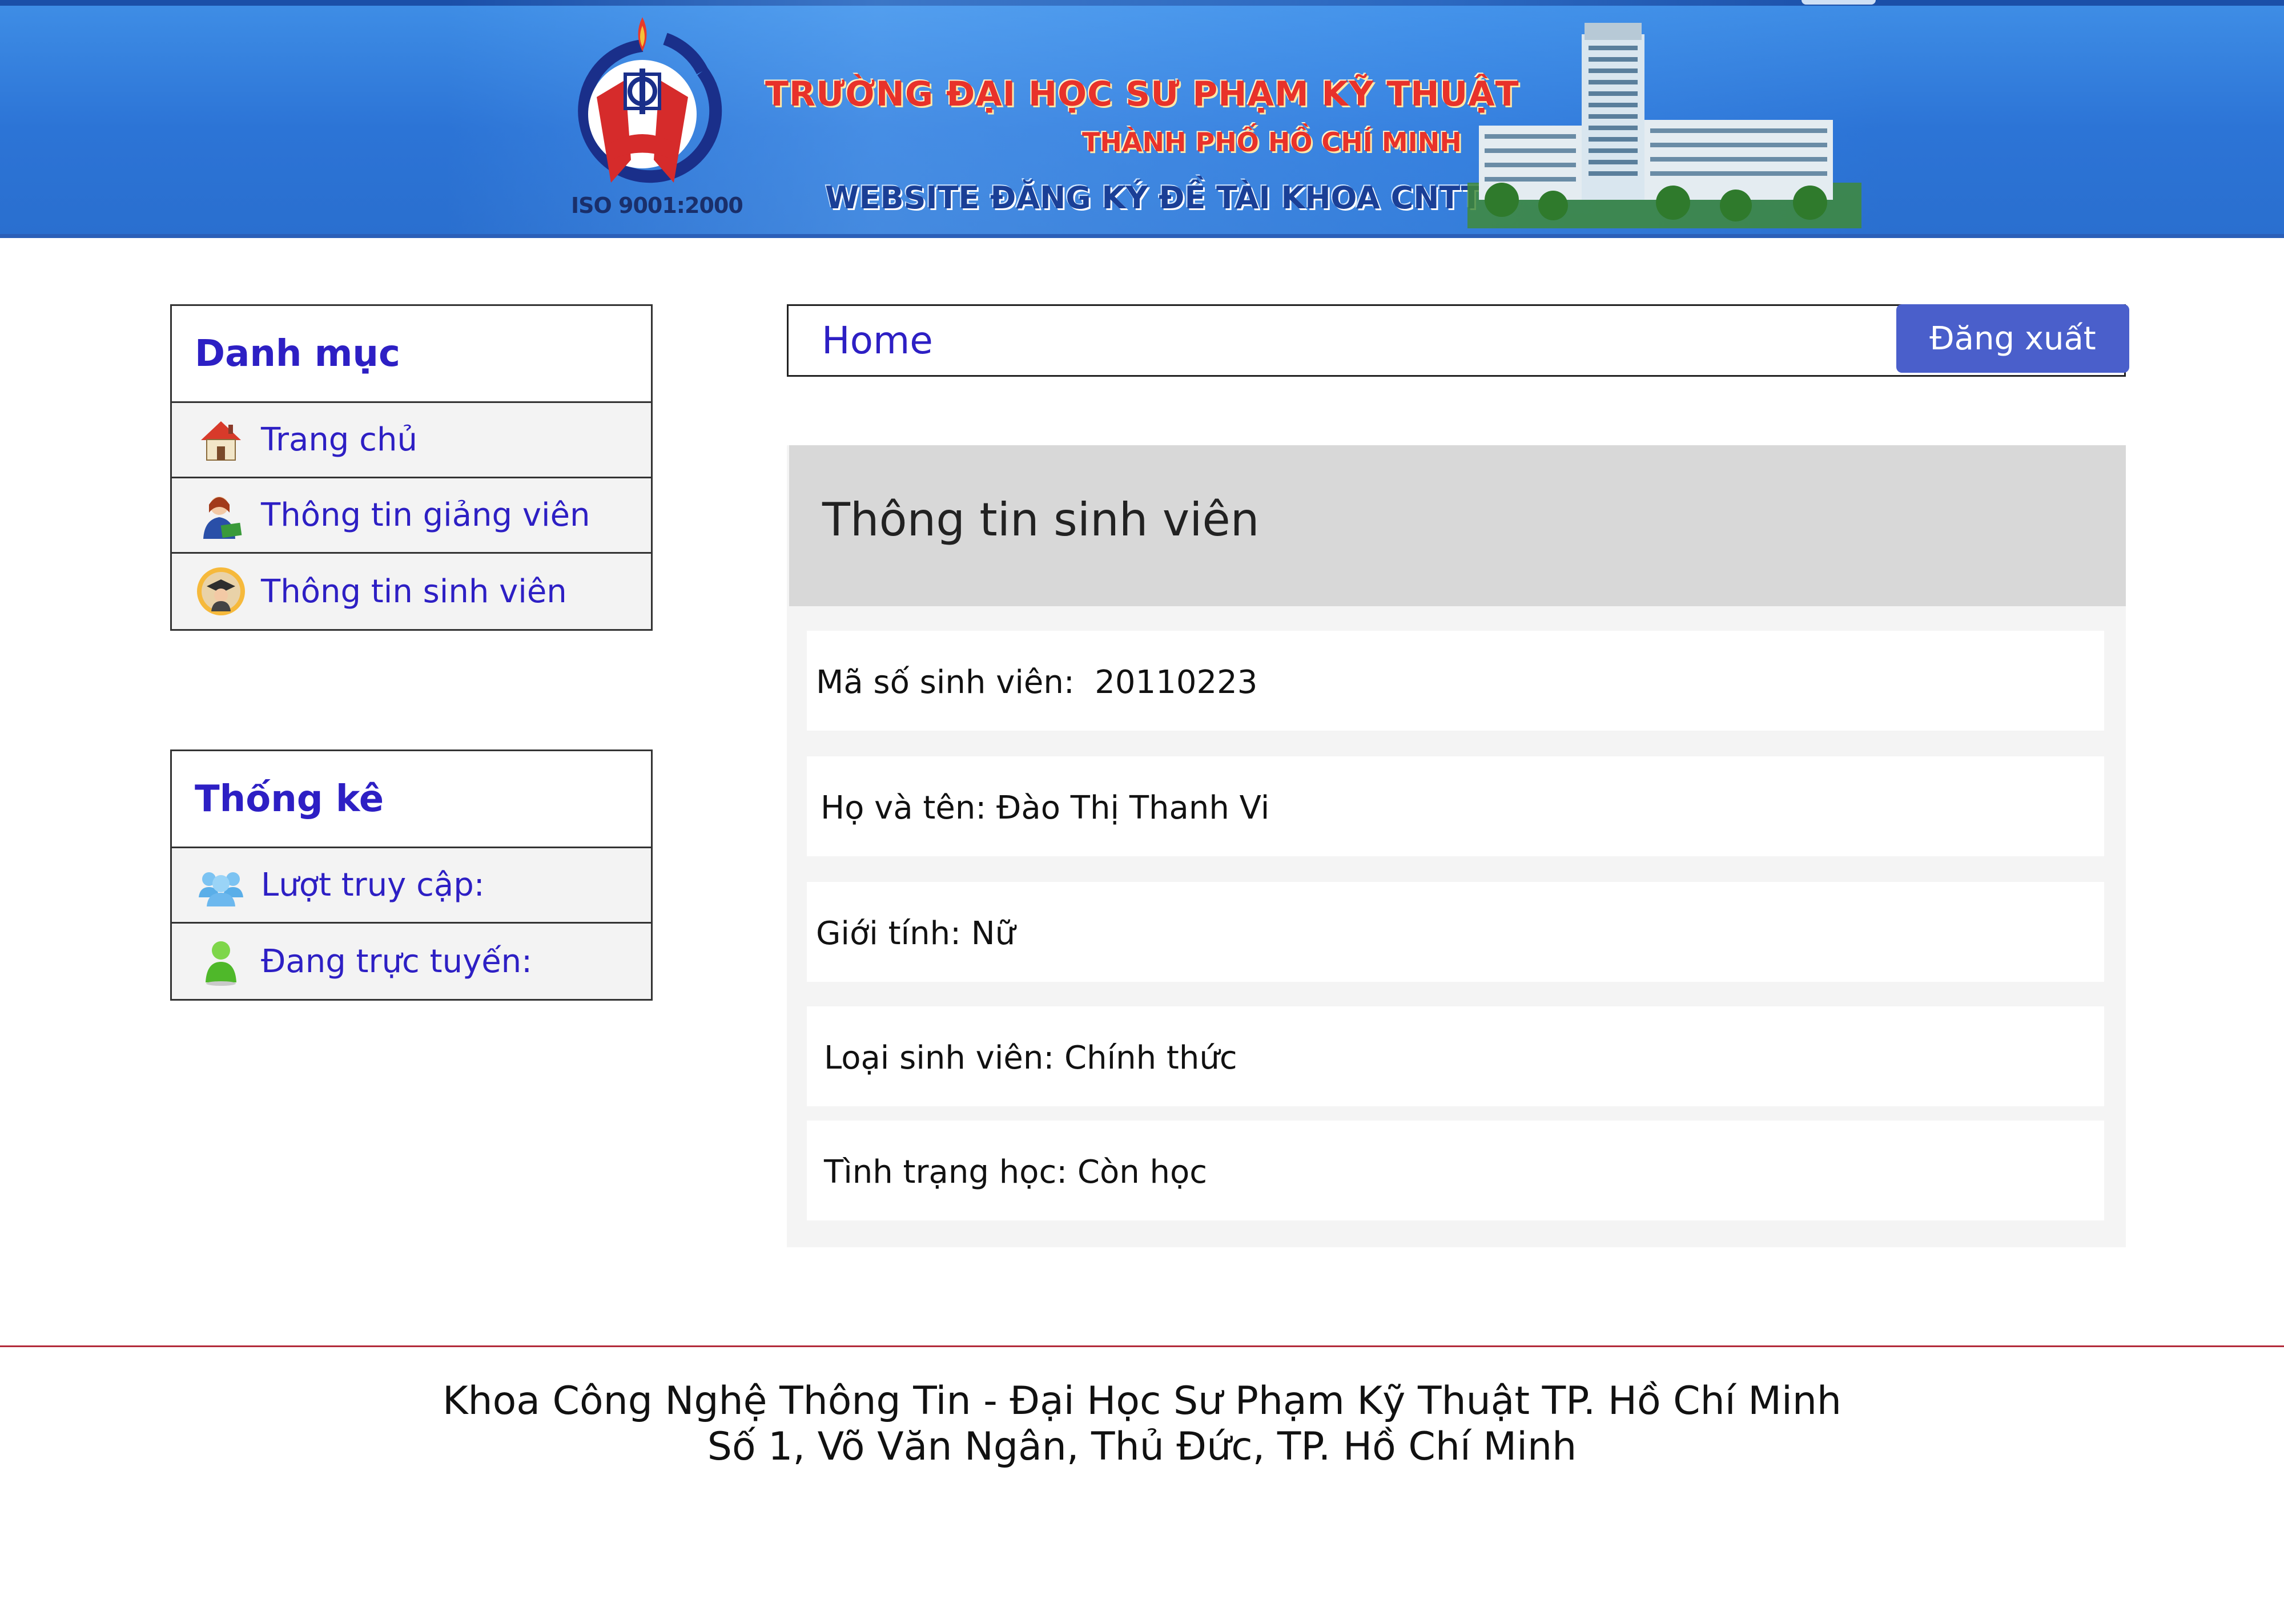  What do you see at coordinates (1142, 94) in the screenshot?
I see `banner-title-university: TRƯỜNG ĐẠI HỌC SƯ PHẠM KỸ THUẬT` at bounding box center [1142, 94].